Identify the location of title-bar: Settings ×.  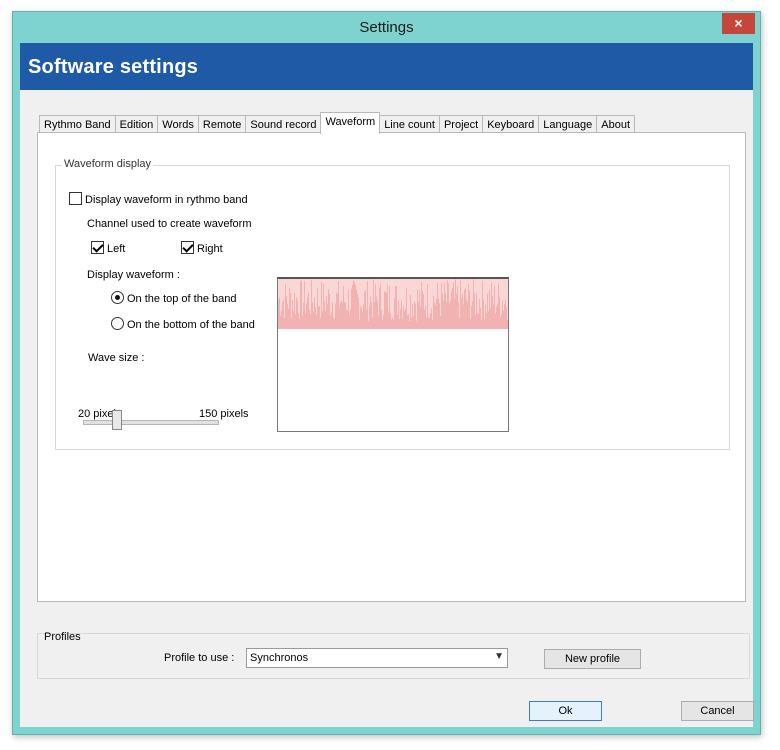
(386, 27).